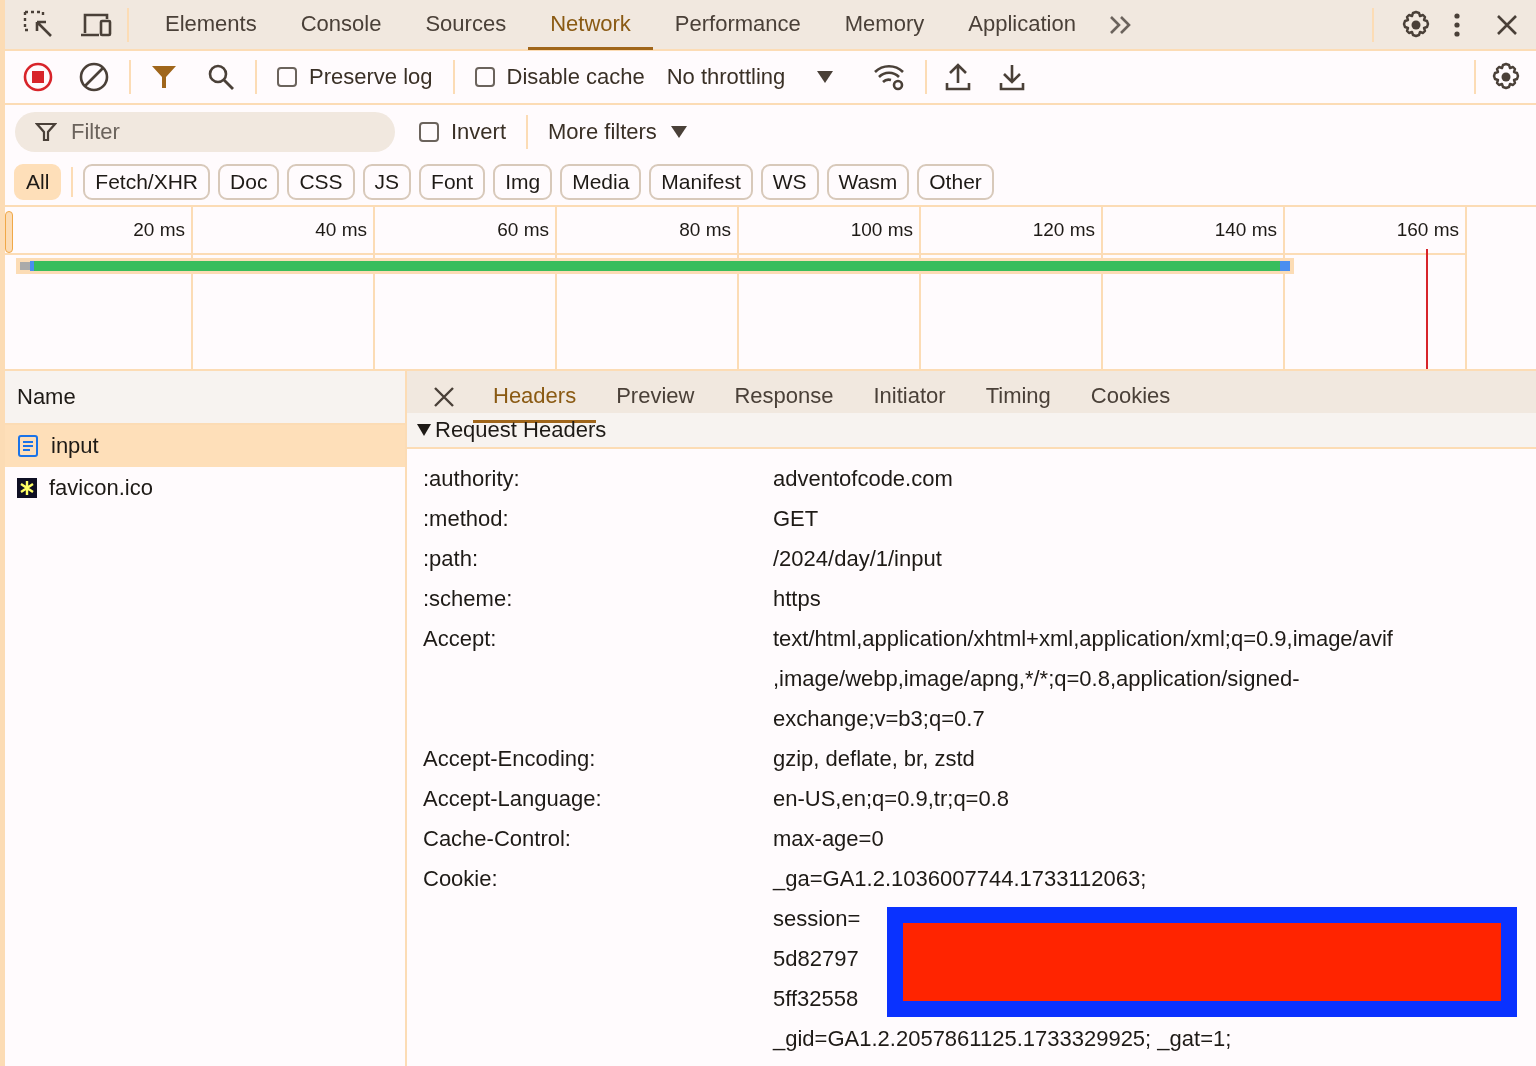 This screenshot has width=1536, height=1066. Describe the element at coordinates (817, 919) in the screenshot. I see `header-value: session=` at that location.